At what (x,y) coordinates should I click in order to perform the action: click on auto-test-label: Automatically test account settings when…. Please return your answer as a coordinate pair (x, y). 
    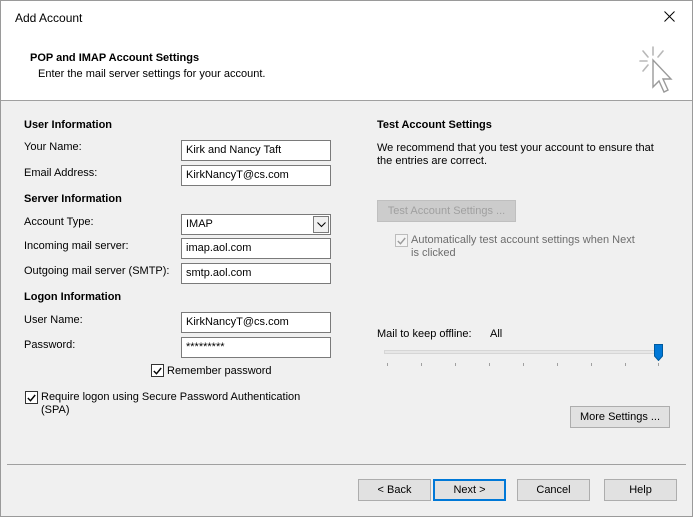
    Looking at the image, I should click on (523, 240).